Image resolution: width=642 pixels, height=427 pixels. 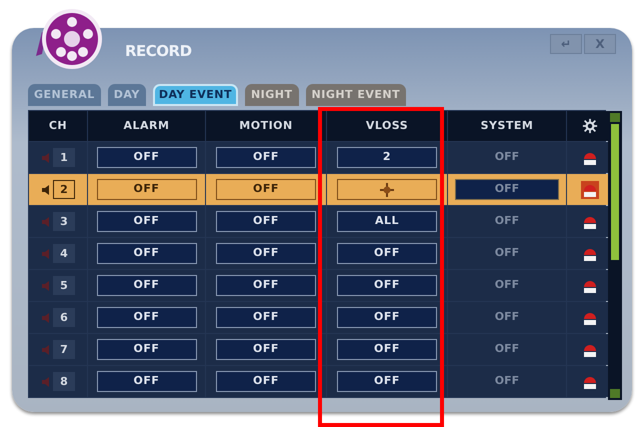 What do you see at coordinates (590, 126) in the screenshot?
I see `settings-icon` at bounding box center [590, 126].